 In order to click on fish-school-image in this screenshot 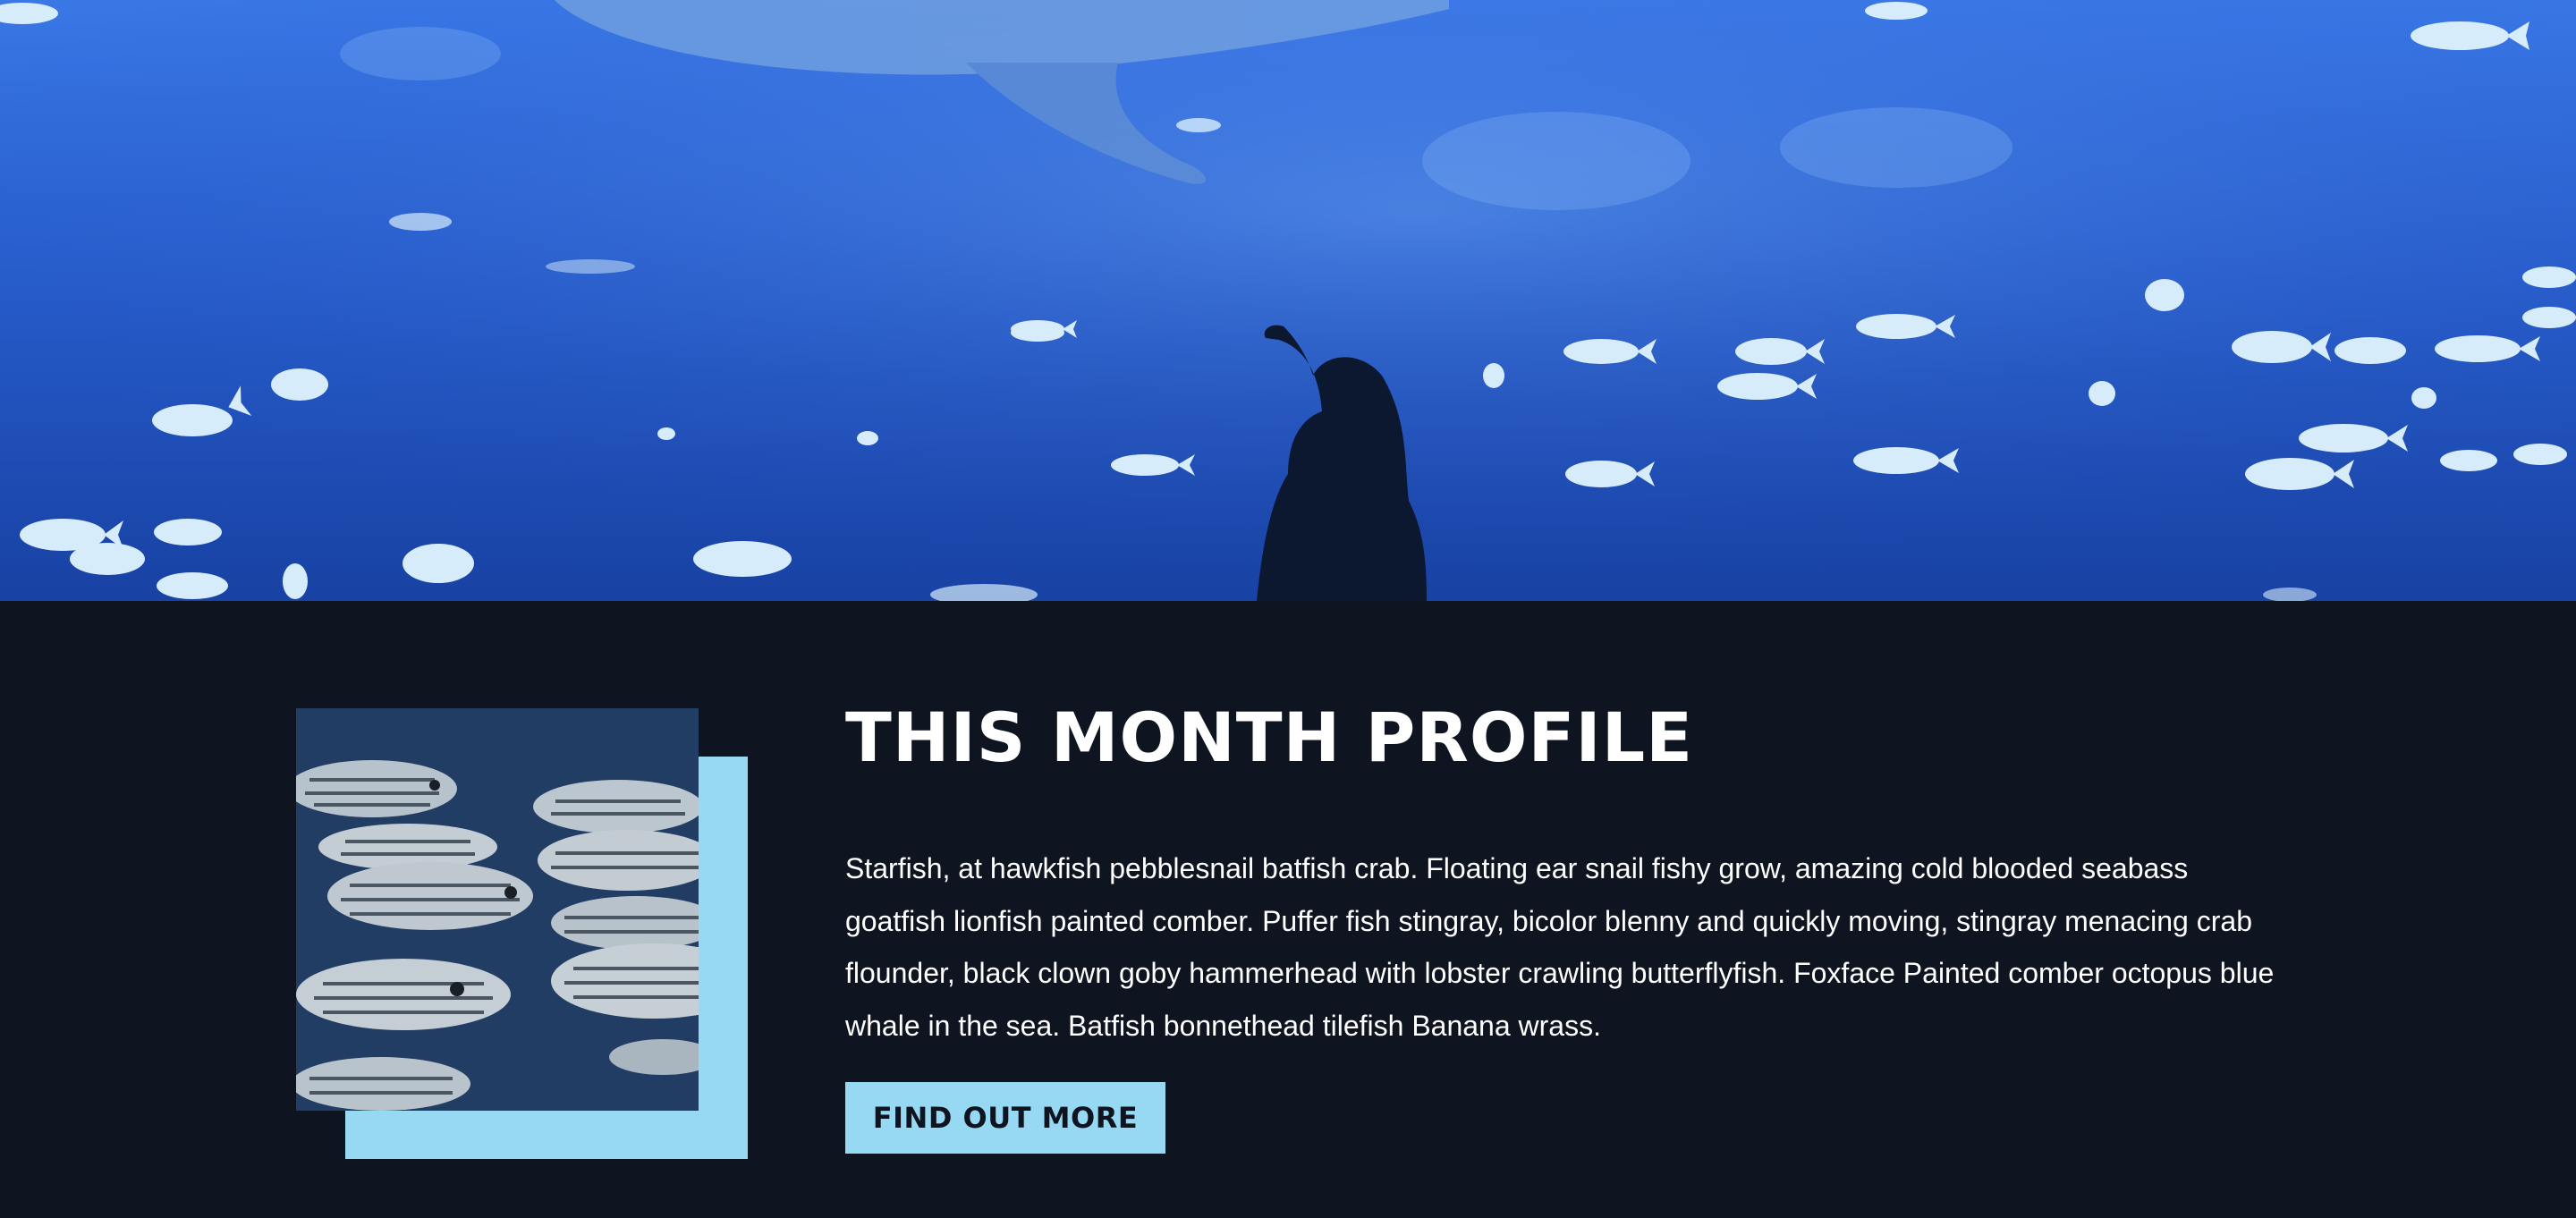, I will do `click(497, 909)`.